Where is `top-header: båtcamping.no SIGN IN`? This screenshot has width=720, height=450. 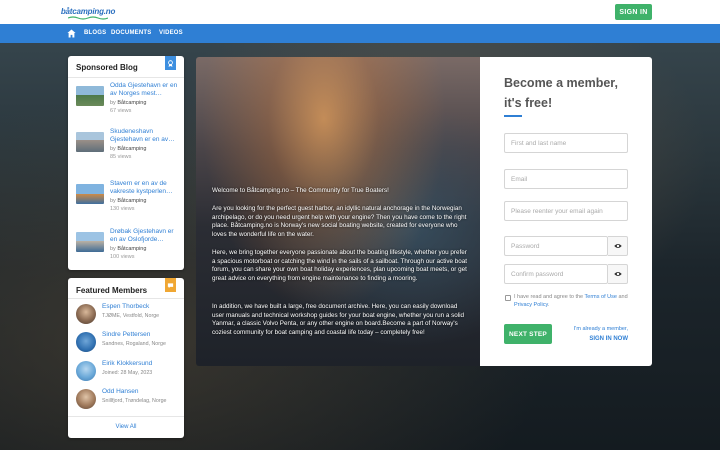 top-header: båtcamping.no SIGN IN is located at coordinates (360, 12).